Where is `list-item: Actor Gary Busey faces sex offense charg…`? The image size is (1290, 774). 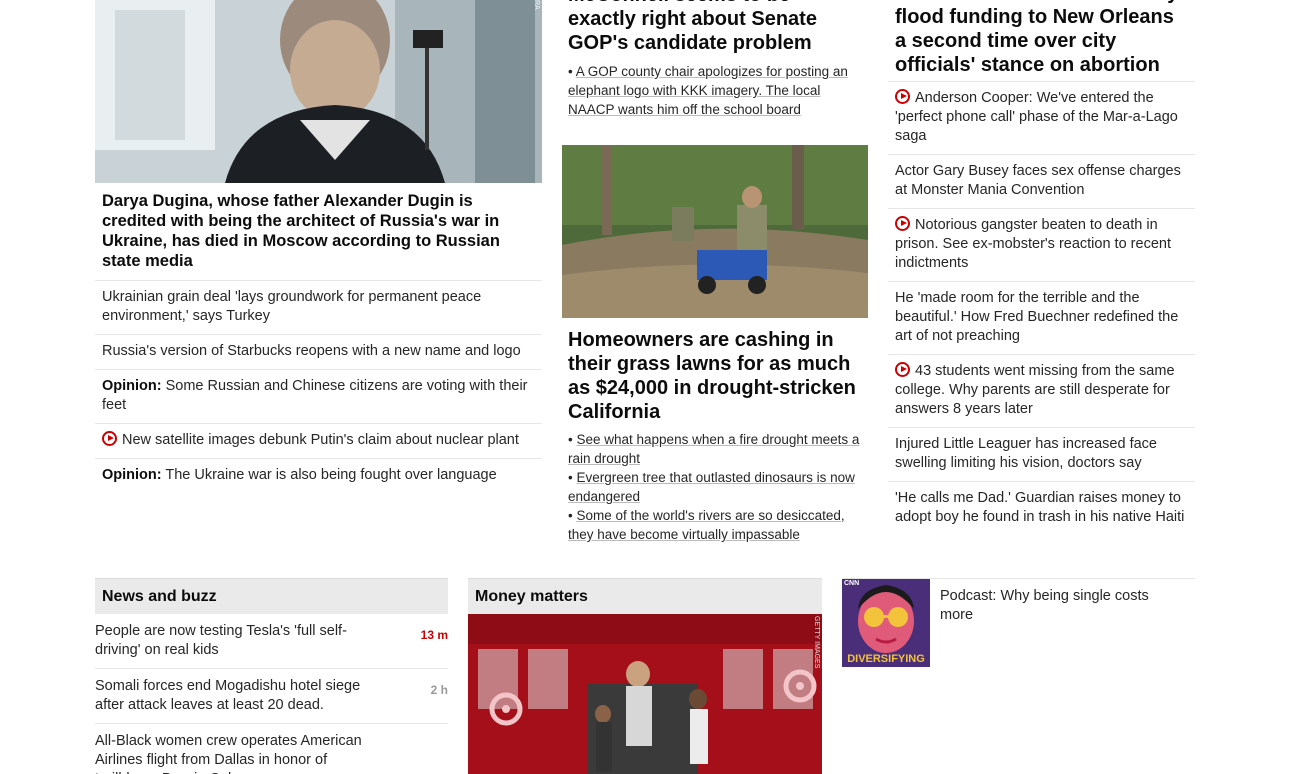 list-item: Actor Gary Busey faces sex offense charg… is located at coordinates (1041, 182).